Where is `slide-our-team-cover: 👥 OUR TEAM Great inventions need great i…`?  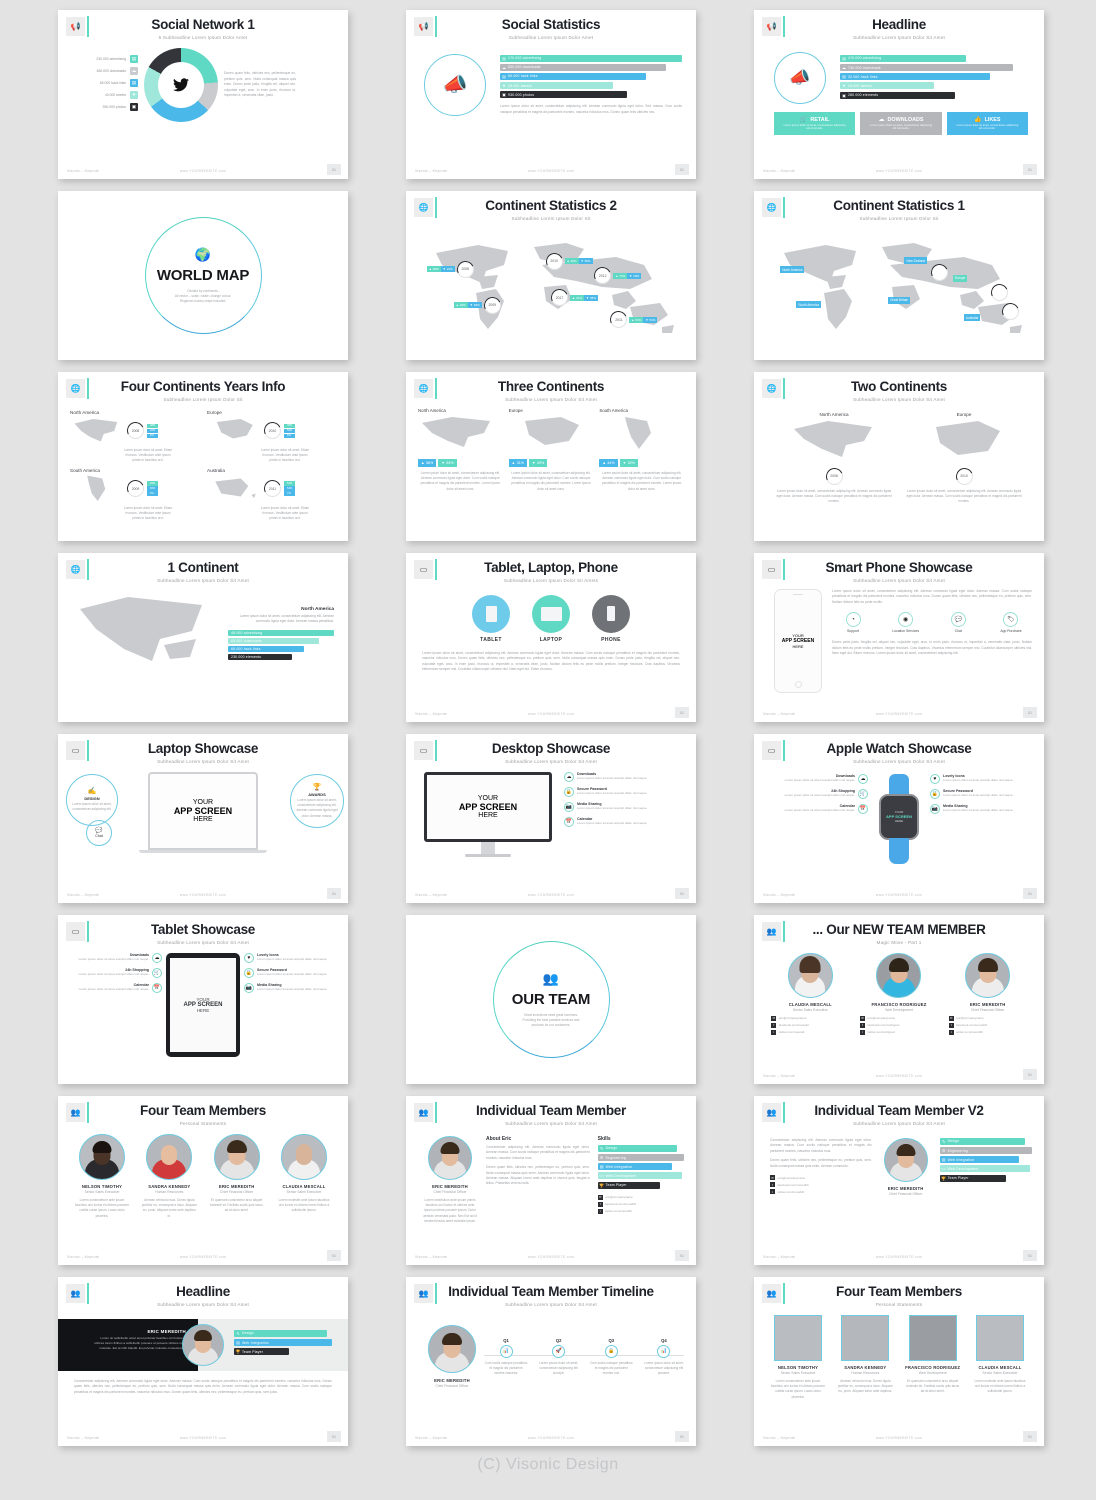
slide-our-team-cover: 👥 OUR TEAM Great inventions need great i… is located at coordinates (551, 999).